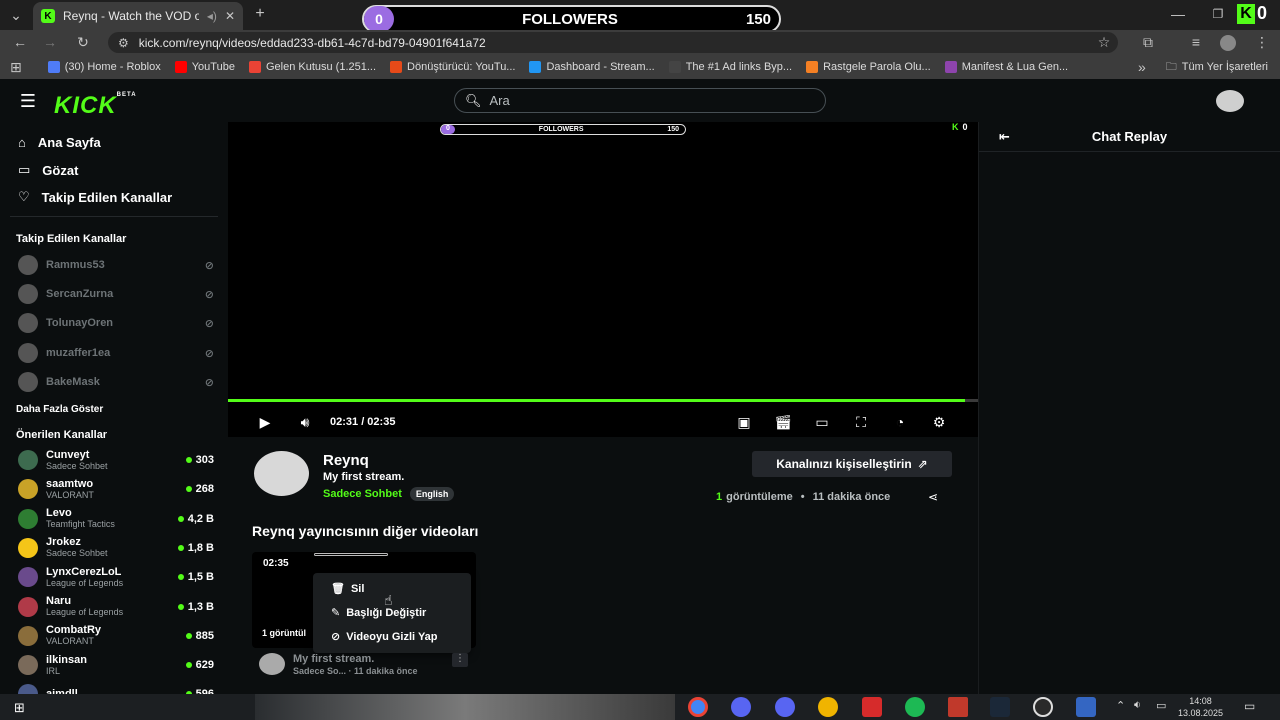  Describe the element at coordinates (1086, 707) in the screenshot. I see `app-shortcut-icon` at that location.